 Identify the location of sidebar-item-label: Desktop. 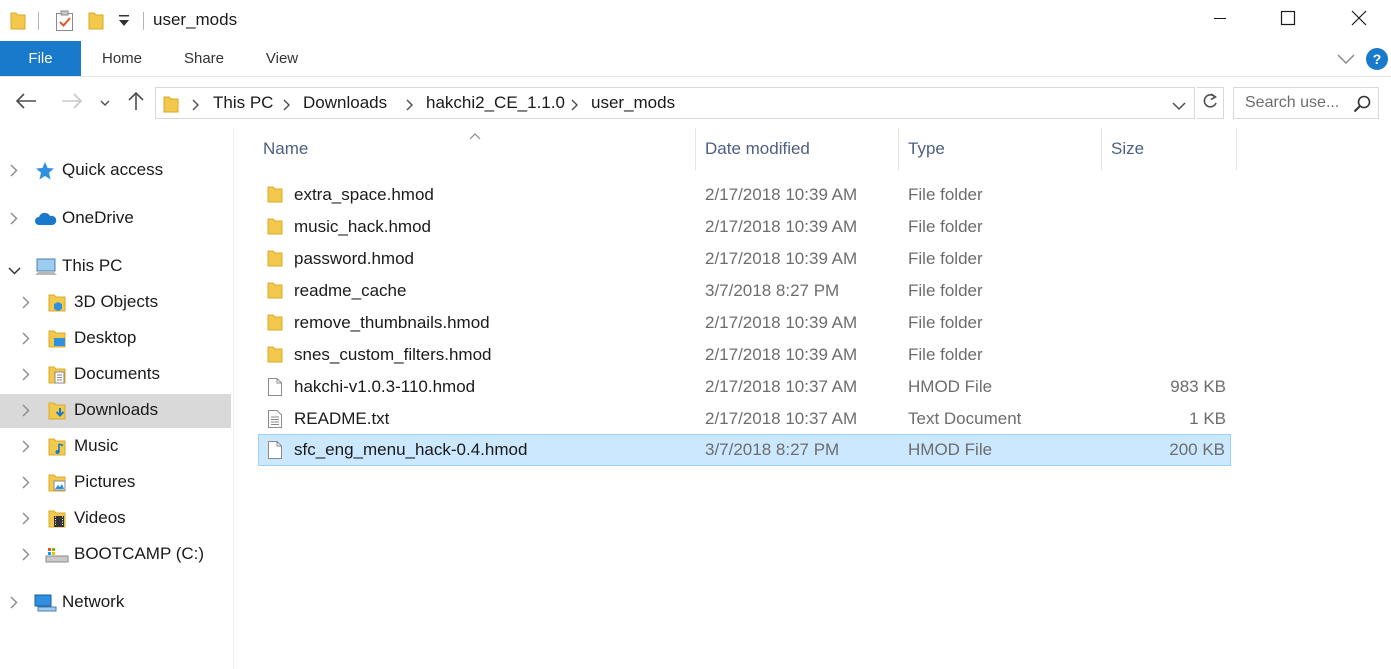
(105, 337).